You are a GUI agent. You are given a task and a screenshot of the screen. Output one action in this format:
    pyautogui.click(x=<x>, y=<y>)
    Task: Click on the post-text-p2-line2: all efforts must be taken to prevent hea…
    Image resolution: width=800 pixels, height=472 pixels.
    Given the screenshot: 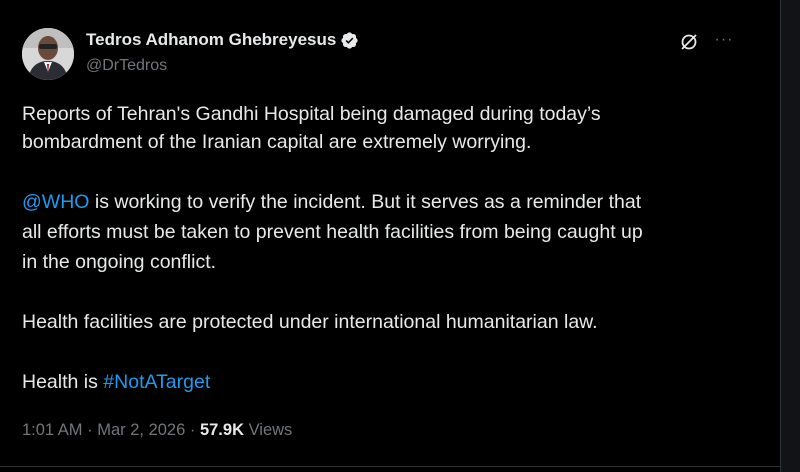 What is the action you would take?
    pyautogui.click(x=332, y=232)
    